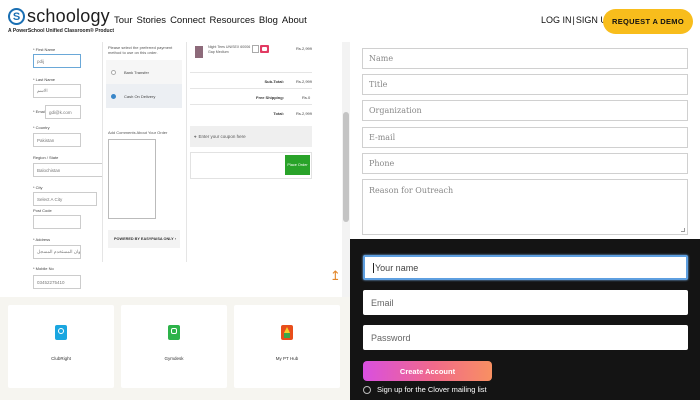 The image size is (700, 400). I want to click on field-label: * City, so click(38, 187).